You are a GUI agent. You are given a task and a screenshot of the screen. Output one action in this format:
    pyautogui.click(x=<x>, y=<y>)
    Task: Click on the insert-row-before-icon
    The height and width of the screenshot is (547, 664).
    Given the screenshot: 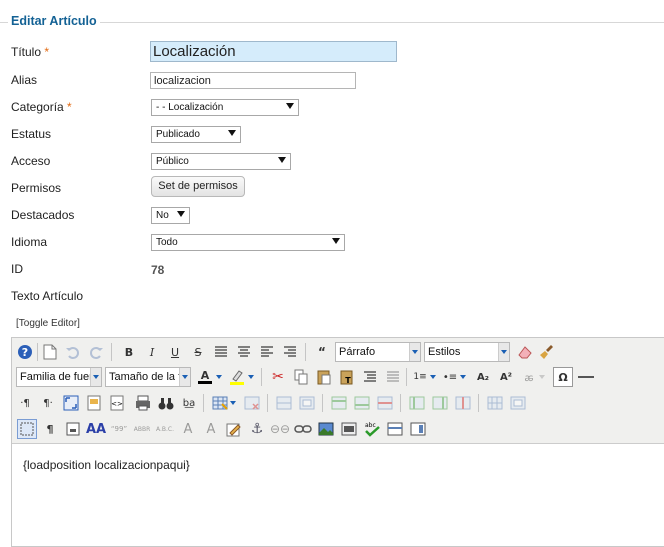 What is the action you would take?
    pyautogui.click(x=339, y=403)
    